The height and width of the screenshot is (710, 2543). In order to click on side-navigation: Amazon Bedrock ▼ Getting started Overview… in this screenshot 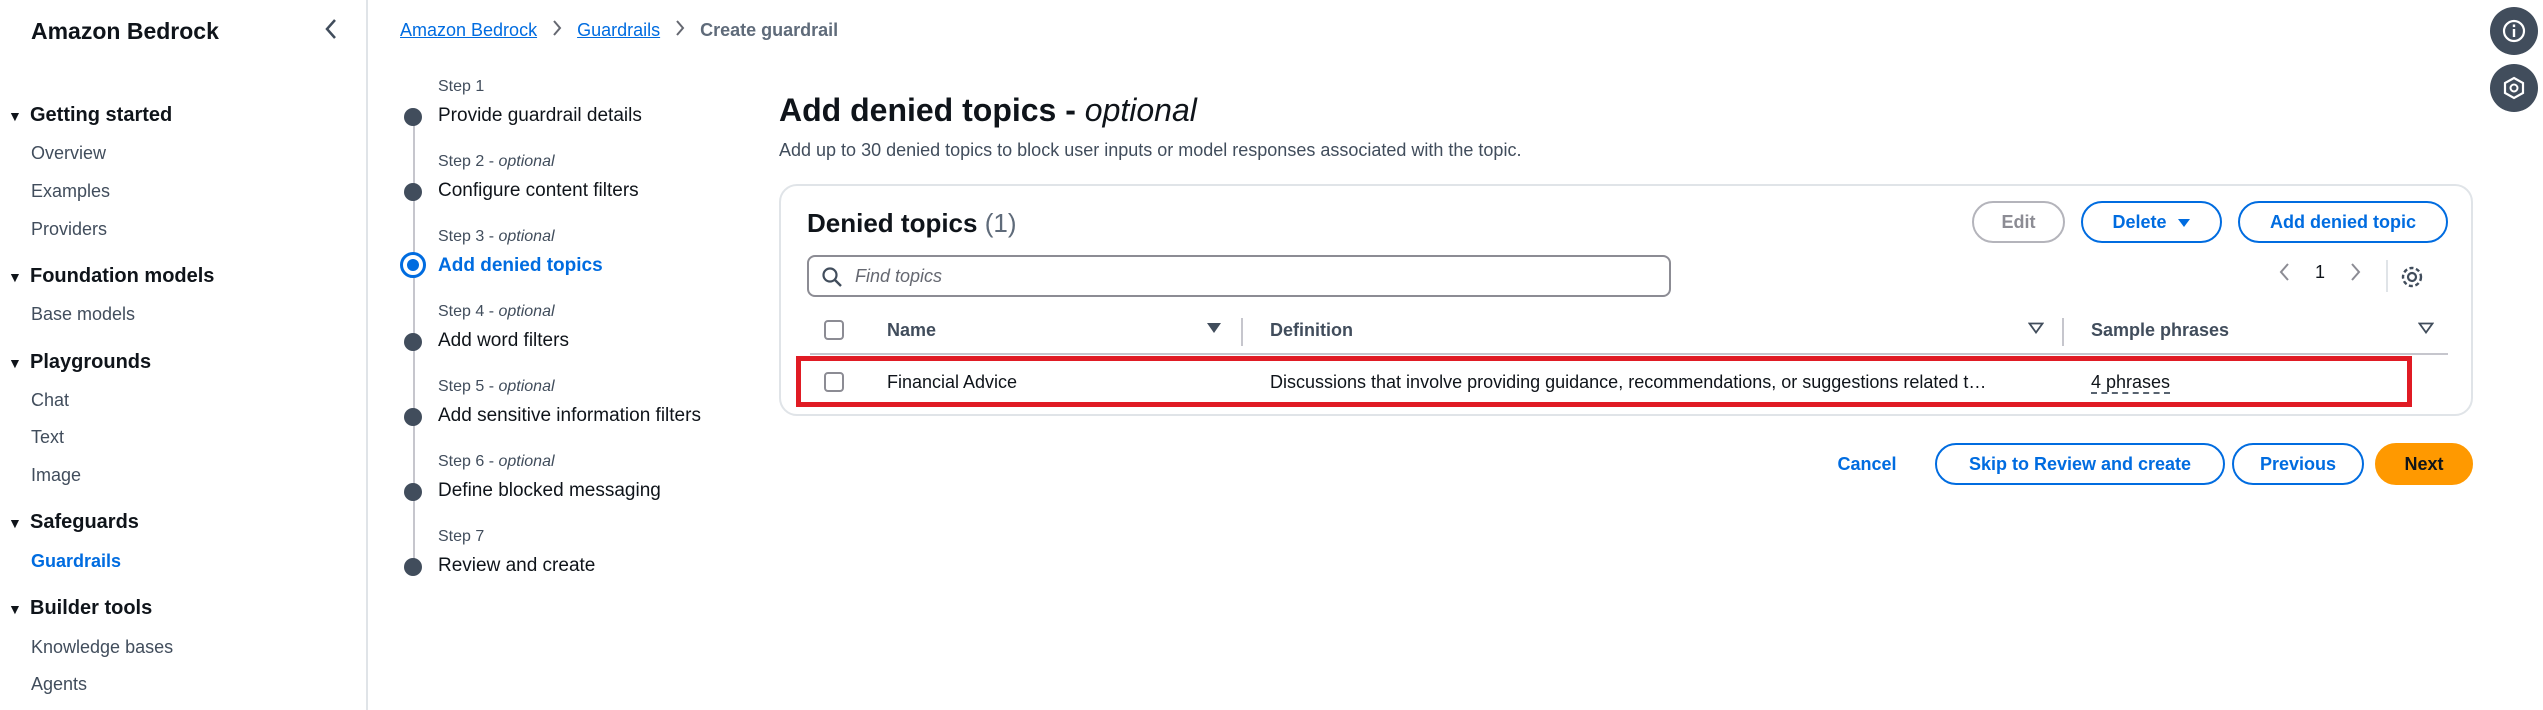, I will do `click(184, 355)`.